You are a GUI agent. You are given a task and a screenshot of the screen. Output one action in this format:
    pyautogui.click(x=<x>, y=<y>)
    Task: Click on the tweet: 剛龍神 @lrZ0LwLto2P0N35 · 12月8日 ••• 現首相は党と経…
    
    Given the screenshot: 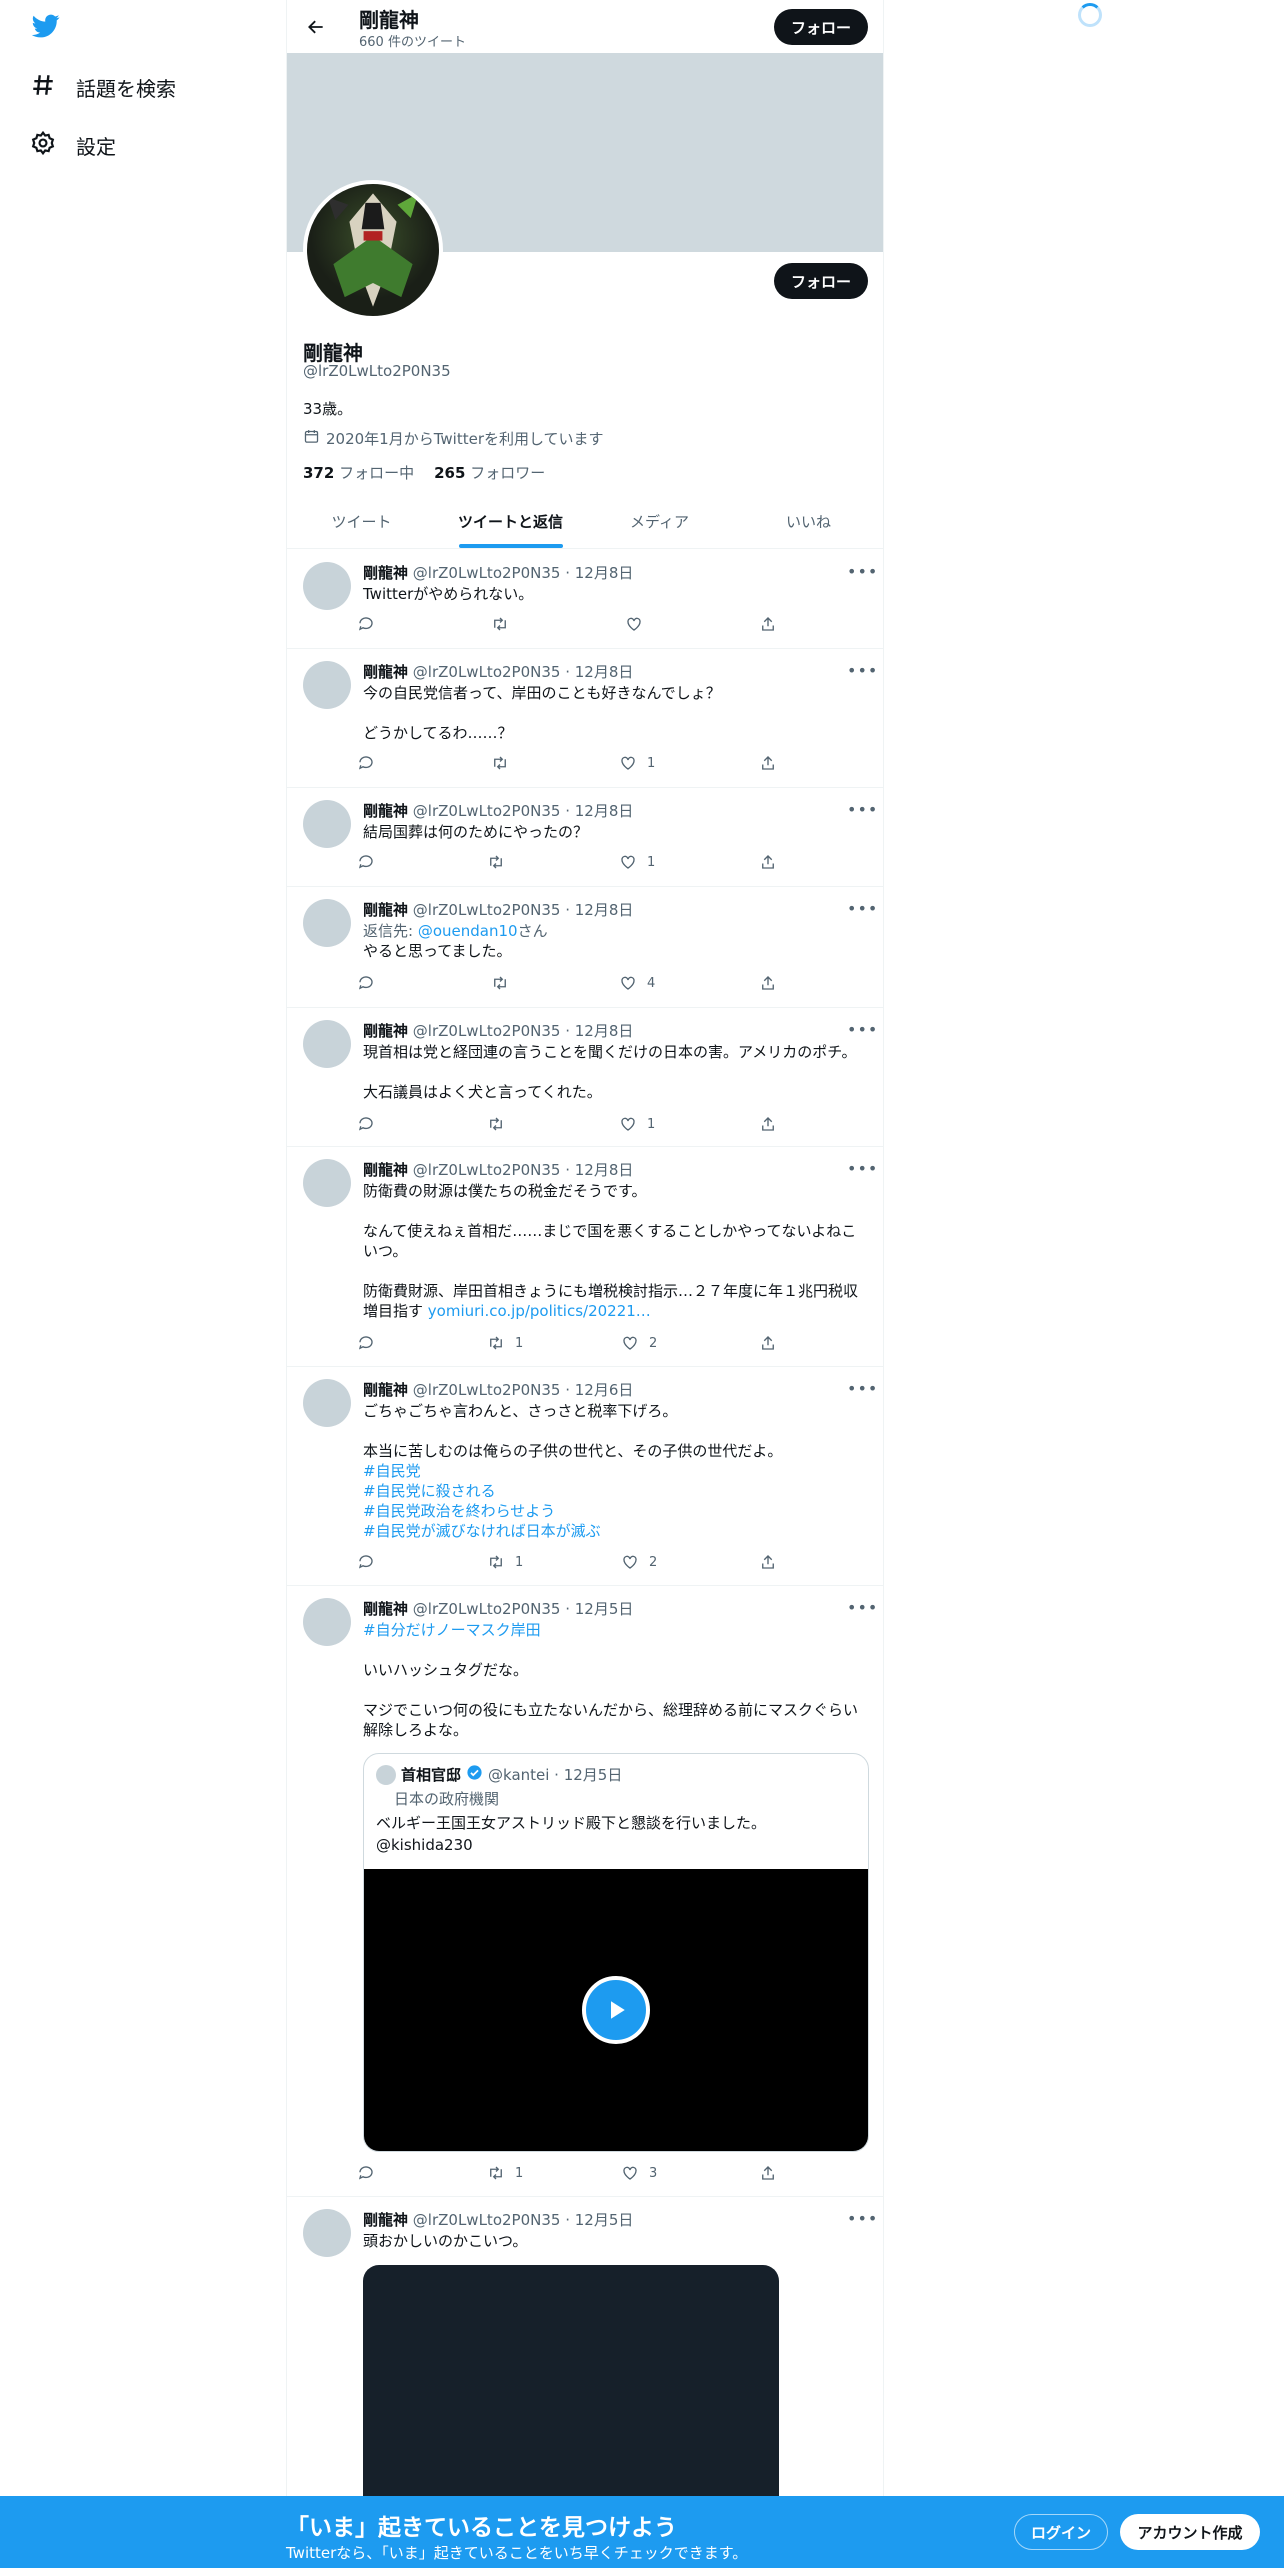 What is the action you would take?
    pyautogui.click(x=585, y=1077)
    